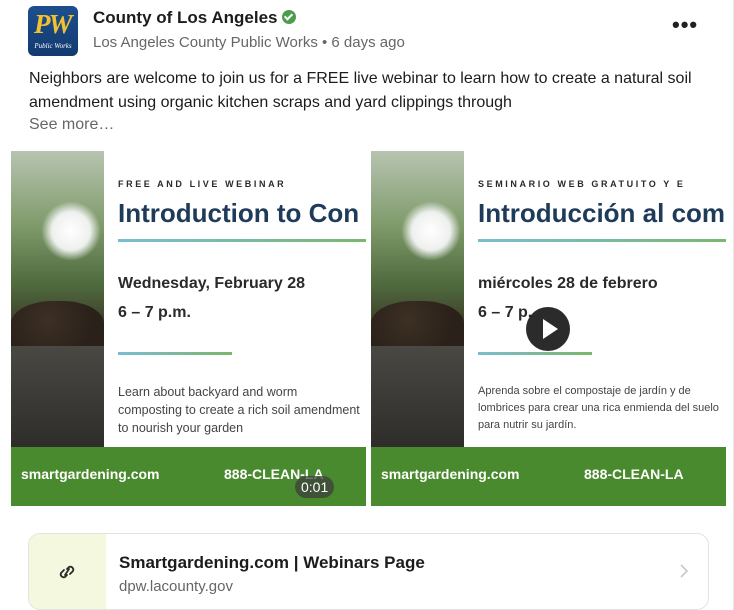 This screenshot has width=734, height=610. I want to click on flyer-heading: Introducción al com, so click(602, 213).